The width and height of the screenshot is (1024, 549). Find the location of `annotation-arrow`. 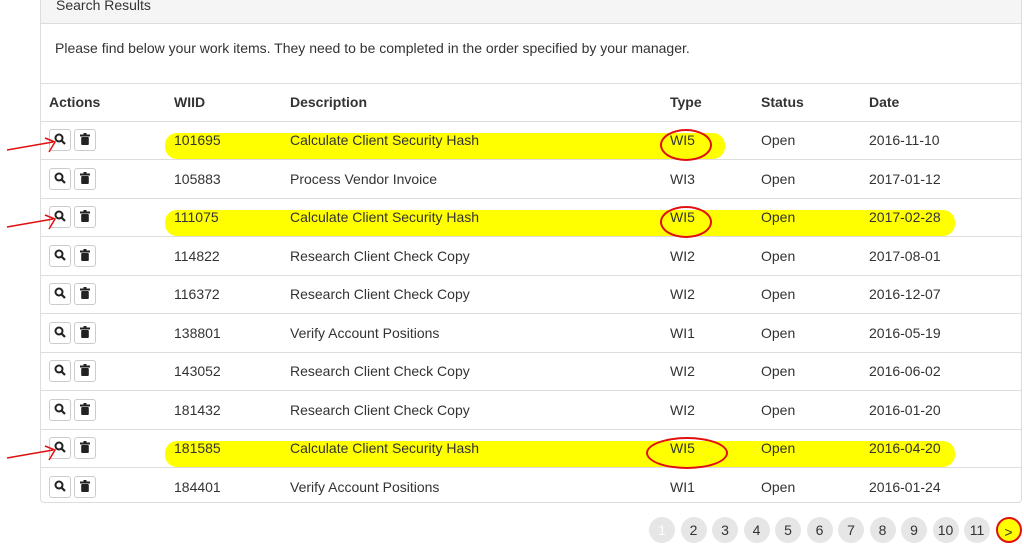

annotation-arrow is located at coordinates (32, 147).